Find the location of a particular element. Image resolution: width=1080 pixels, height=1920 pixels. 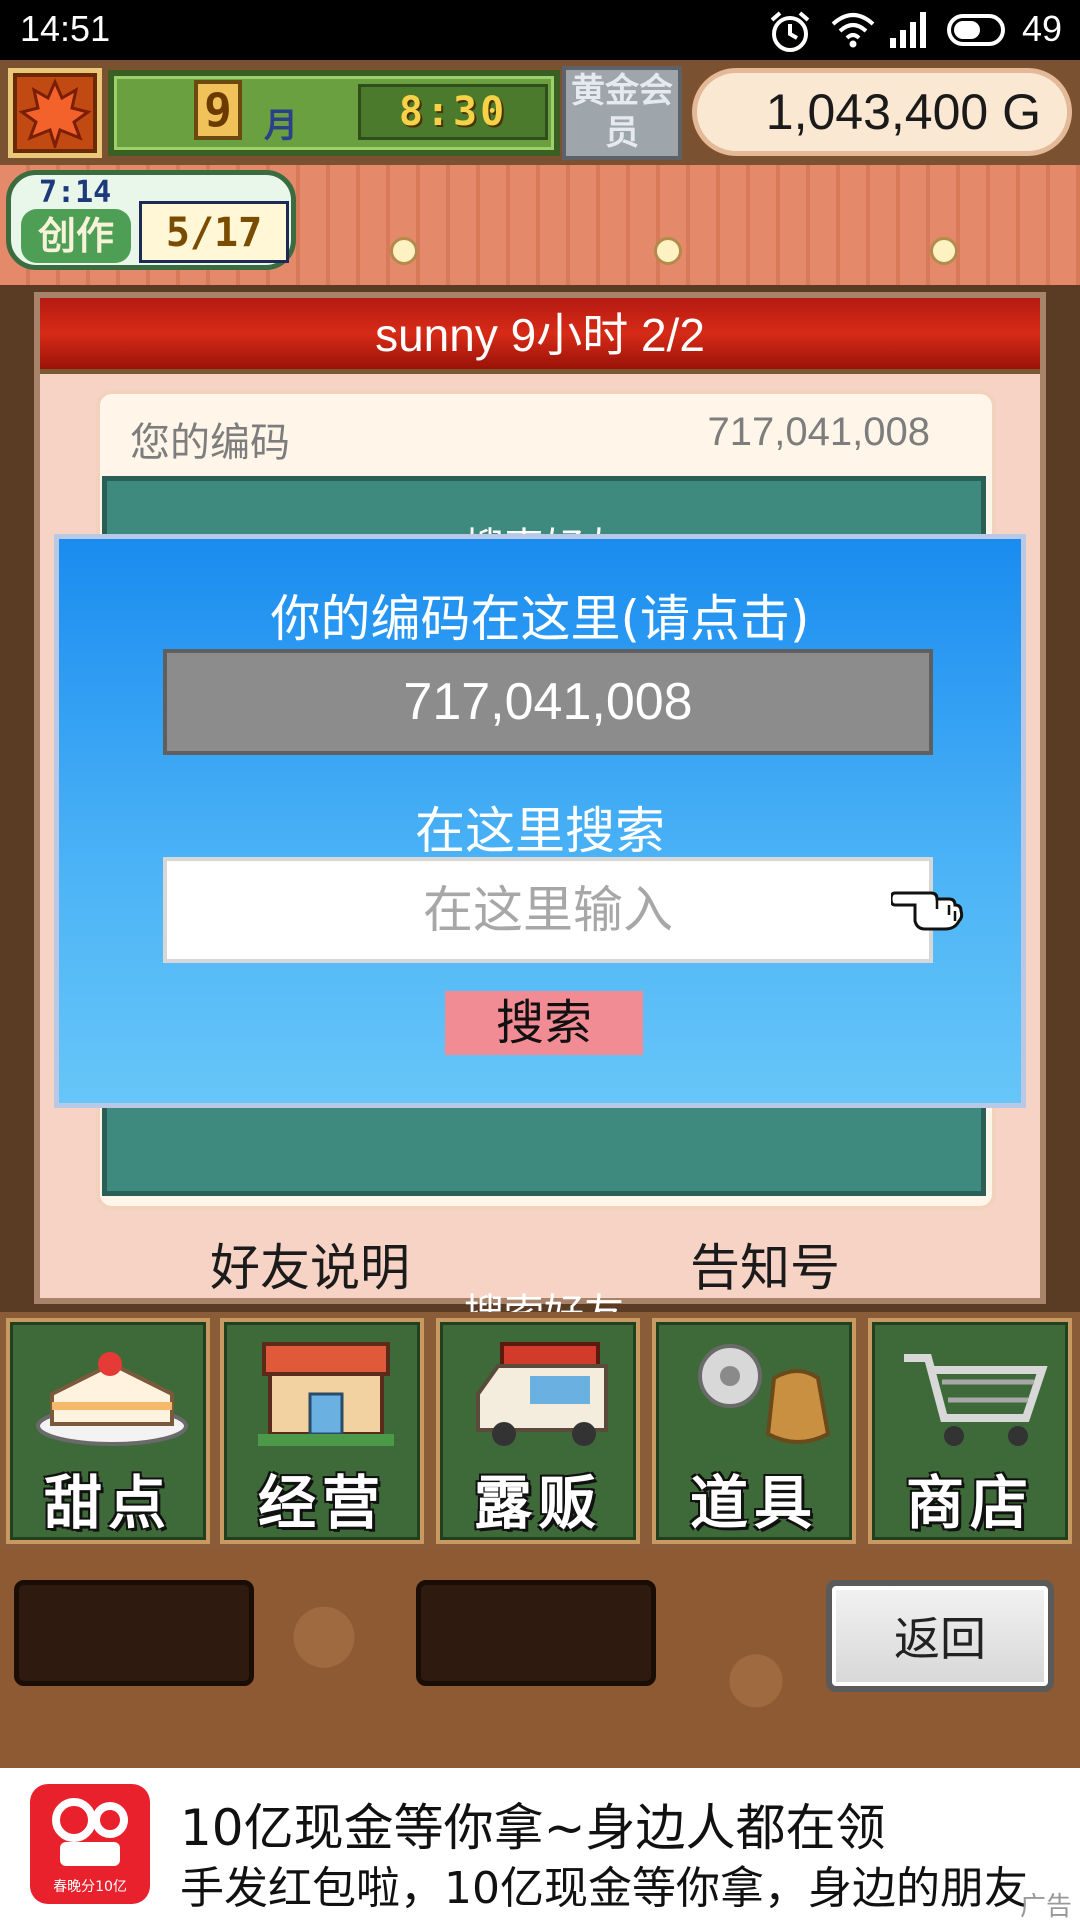

menu-store-button: 商店 is located at coordinates (970, 1431).